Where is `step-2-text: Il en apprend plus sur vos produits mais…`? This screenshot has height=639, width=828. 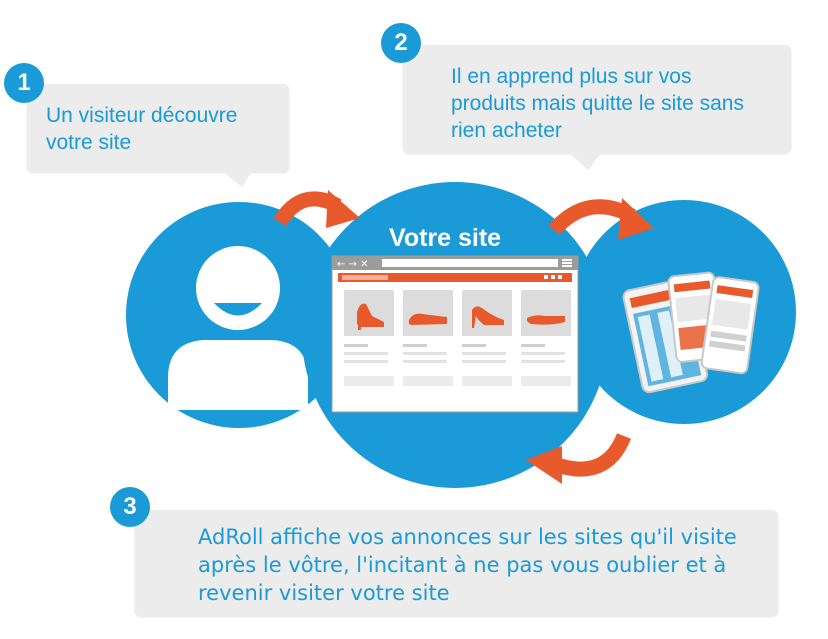
step-2-text: Il en apprend plus sur vos produits mais… is located at coordinates (597, 103).